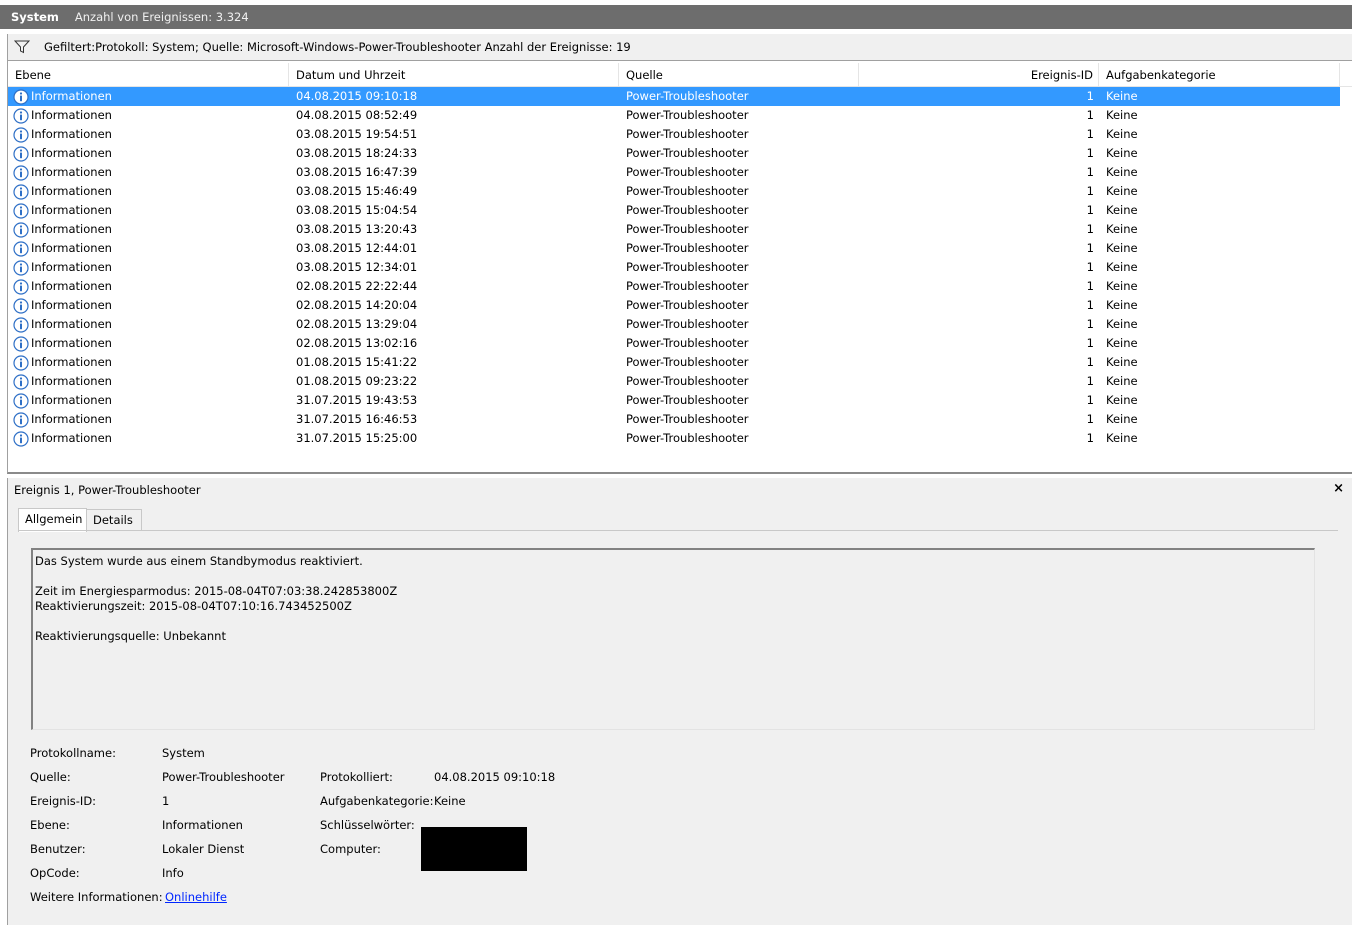 The height and width of the screenshot is (925, 1352). Describe the element at coordinates (96, 897) in the screenshot. I see `label-more-info: Weitere Informationen:` at that location.